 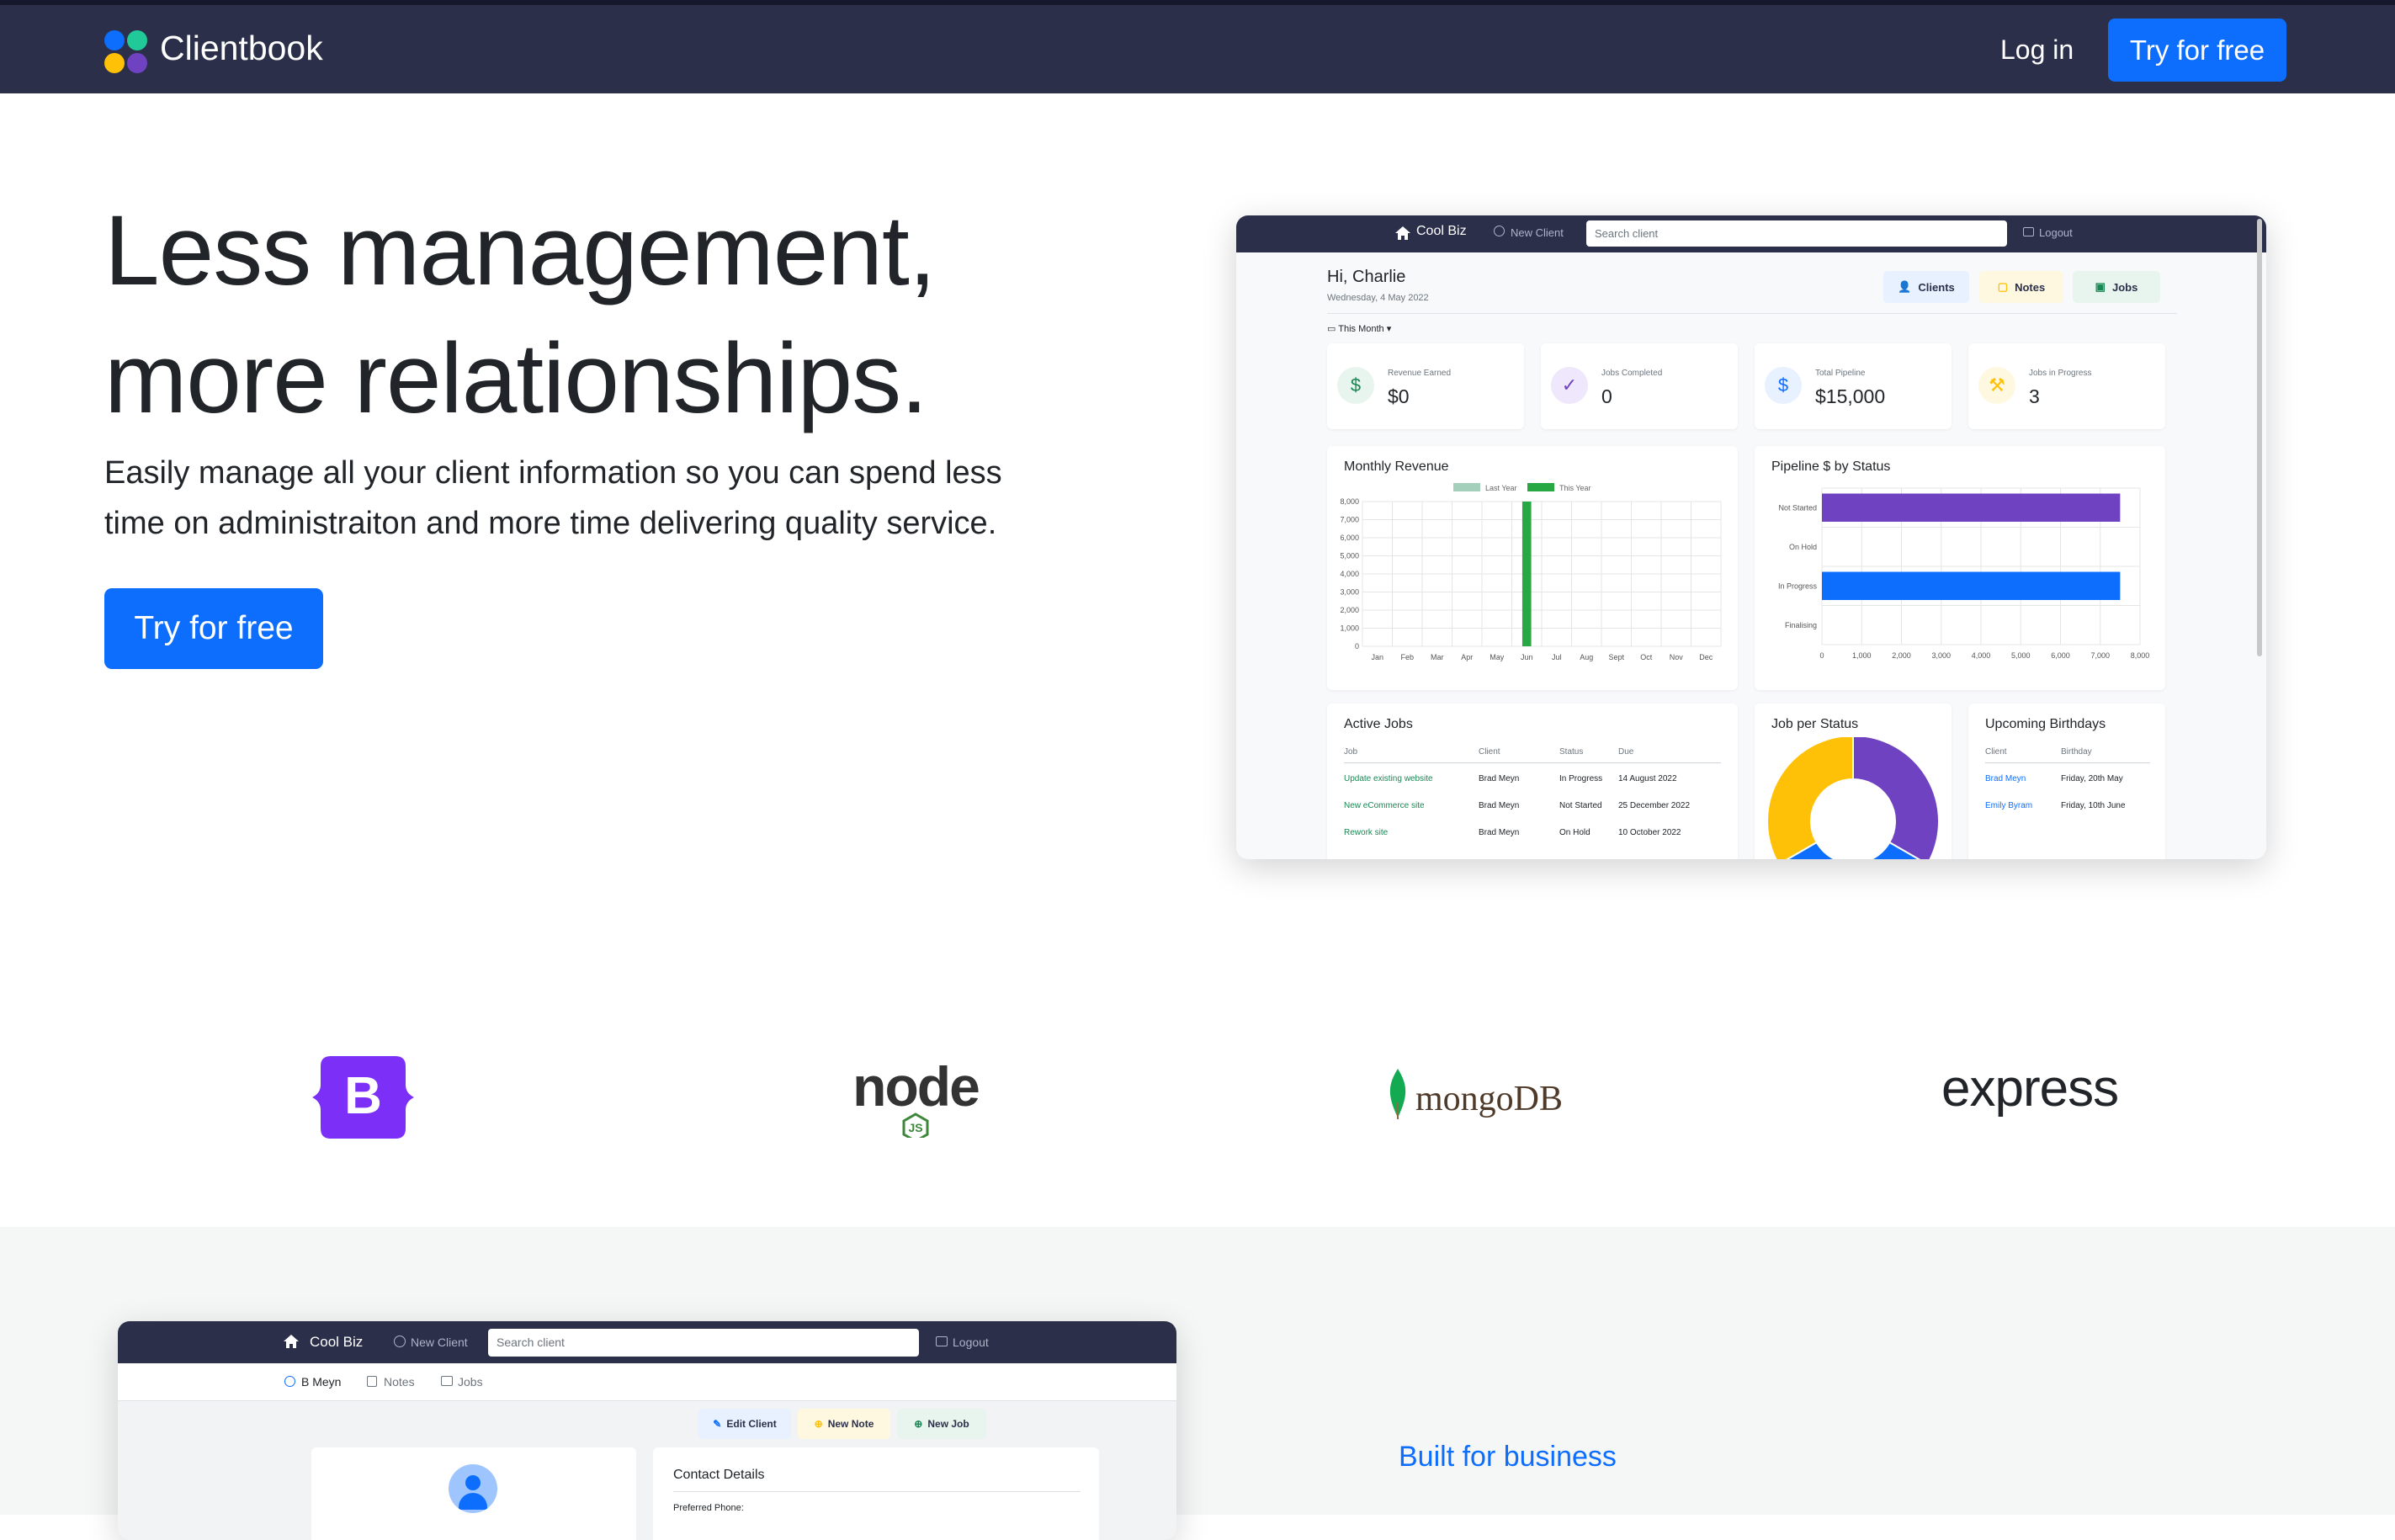 I want to click on x-tick-label: Jun, so click(x=1527, y=657).